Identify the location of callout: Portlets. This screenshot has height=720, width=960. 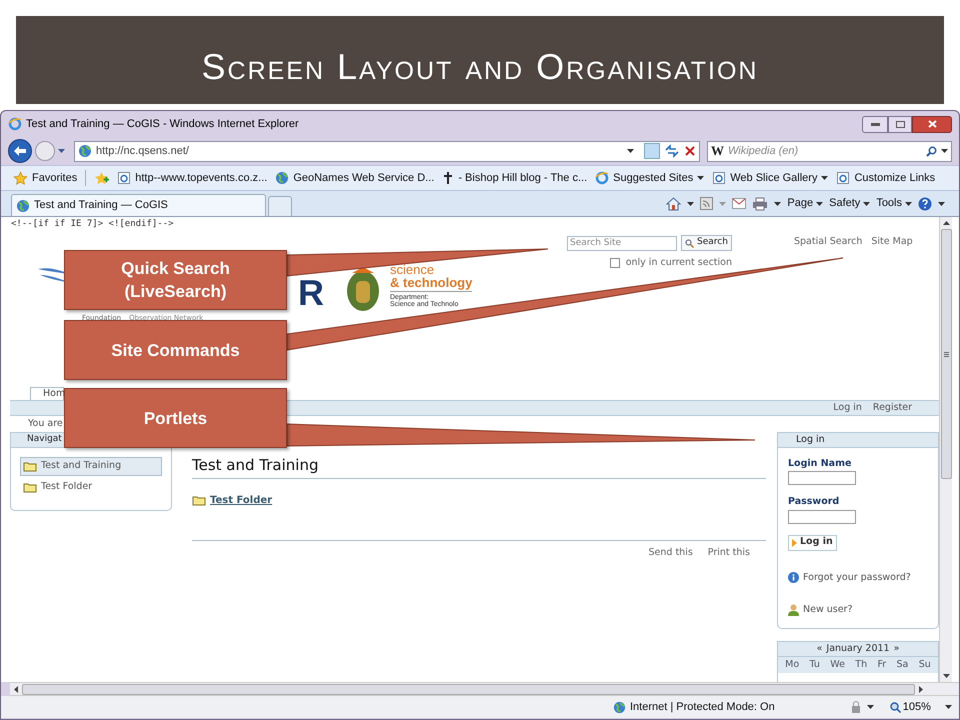
(175, 418).